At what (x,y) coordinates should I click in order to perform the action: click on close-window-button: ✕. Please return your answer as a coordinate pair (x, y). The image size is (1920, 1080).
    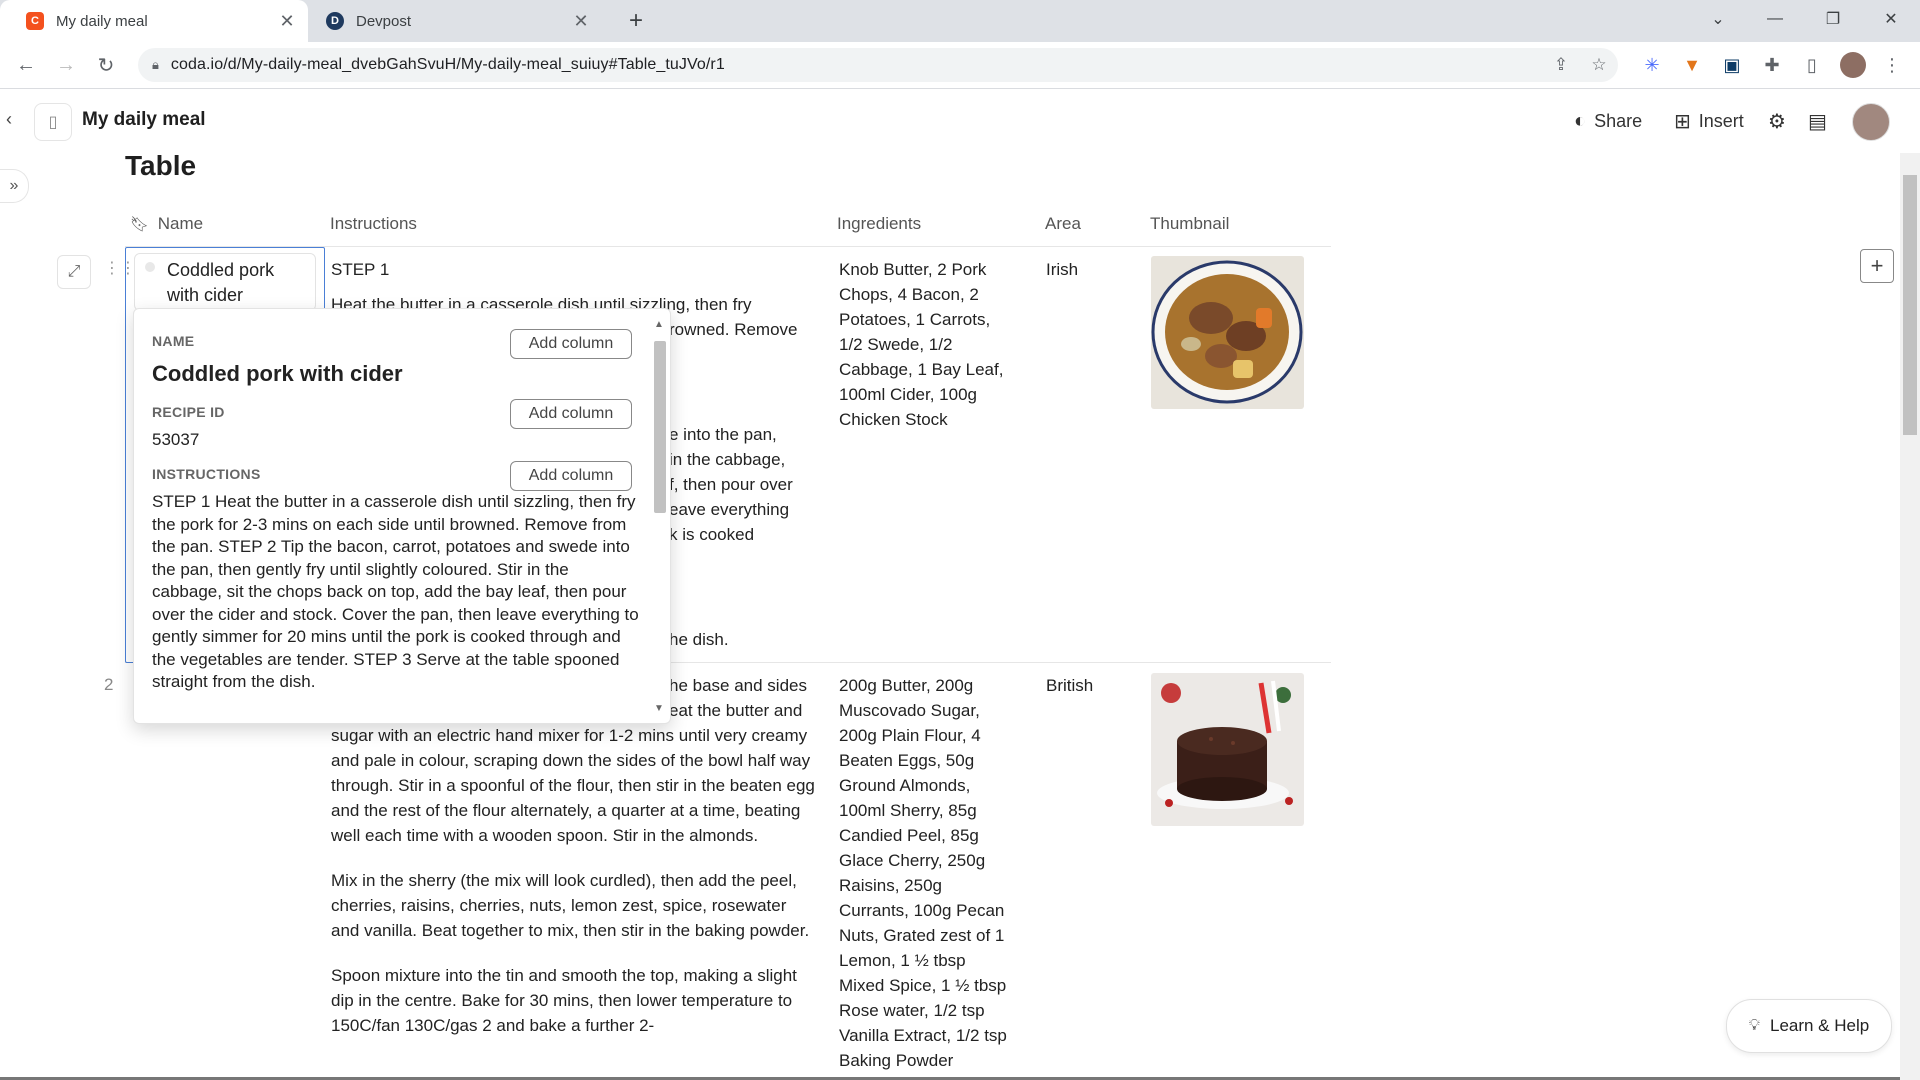
    Looking at the image, I should click on (1891, 19).